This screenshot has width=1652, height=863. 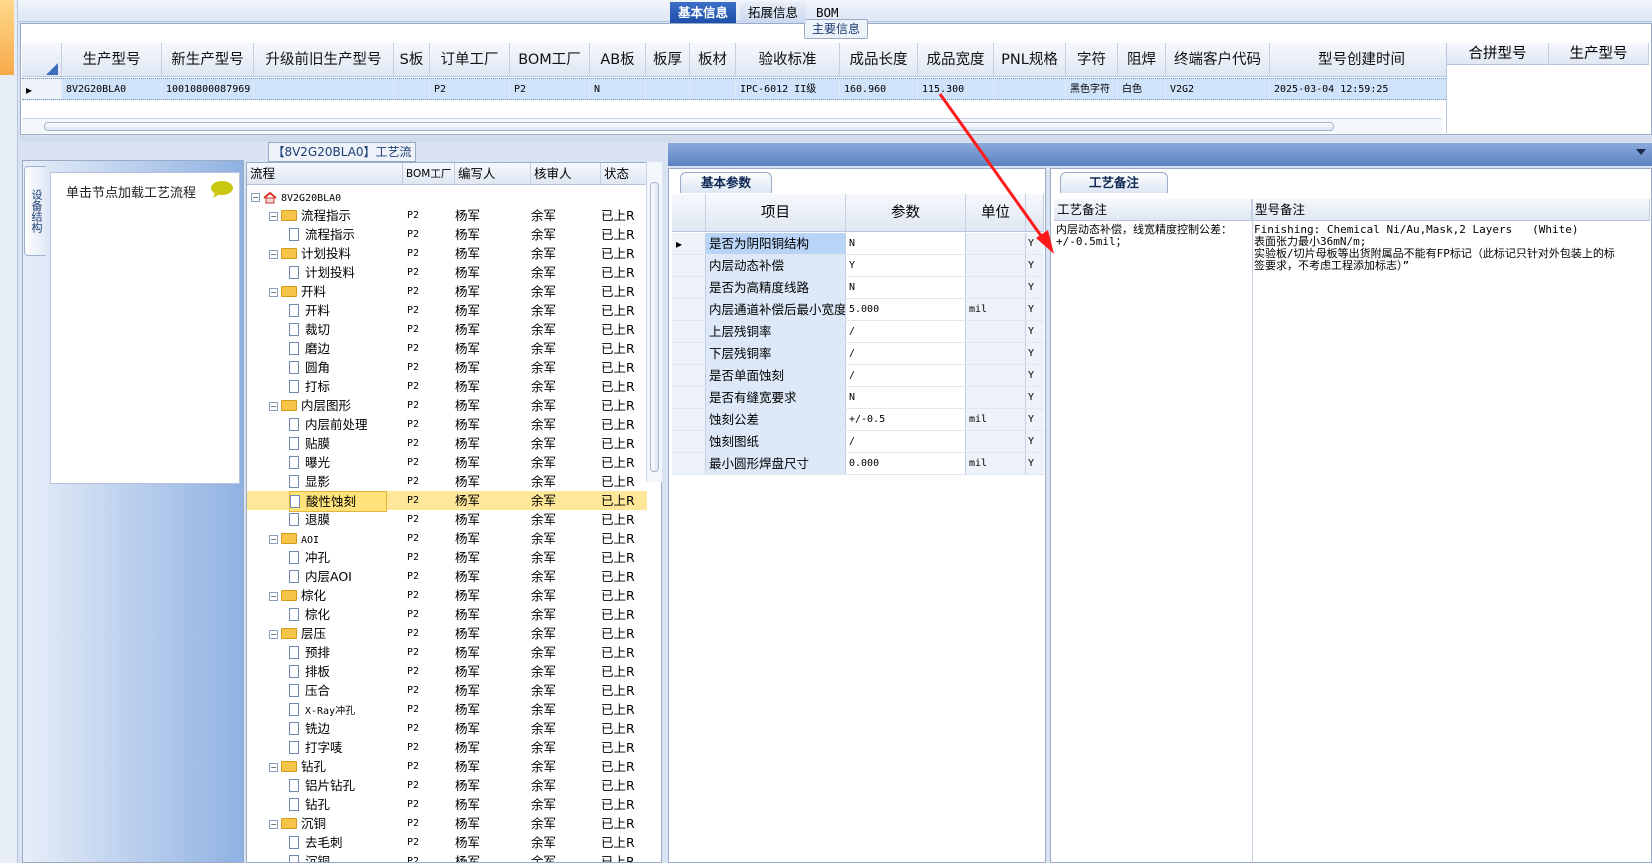 What do you see at coordinates (836, 139) in the screenshot?
I see `horizontal-splitter` at bounding box center [836, 139].